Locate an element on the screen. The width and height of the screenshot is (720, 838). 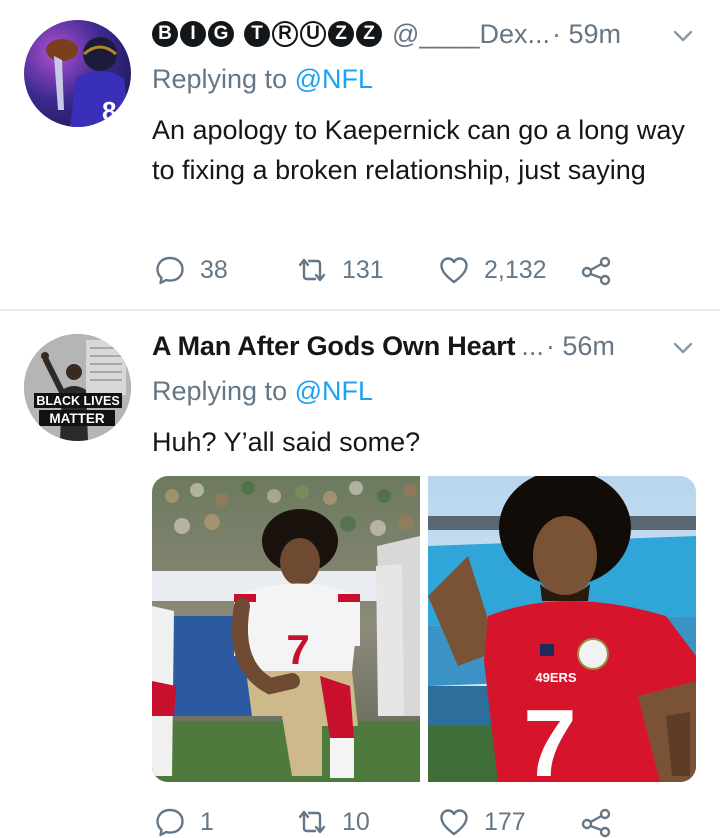
retweet-icon is located at coordinates (312, 822).